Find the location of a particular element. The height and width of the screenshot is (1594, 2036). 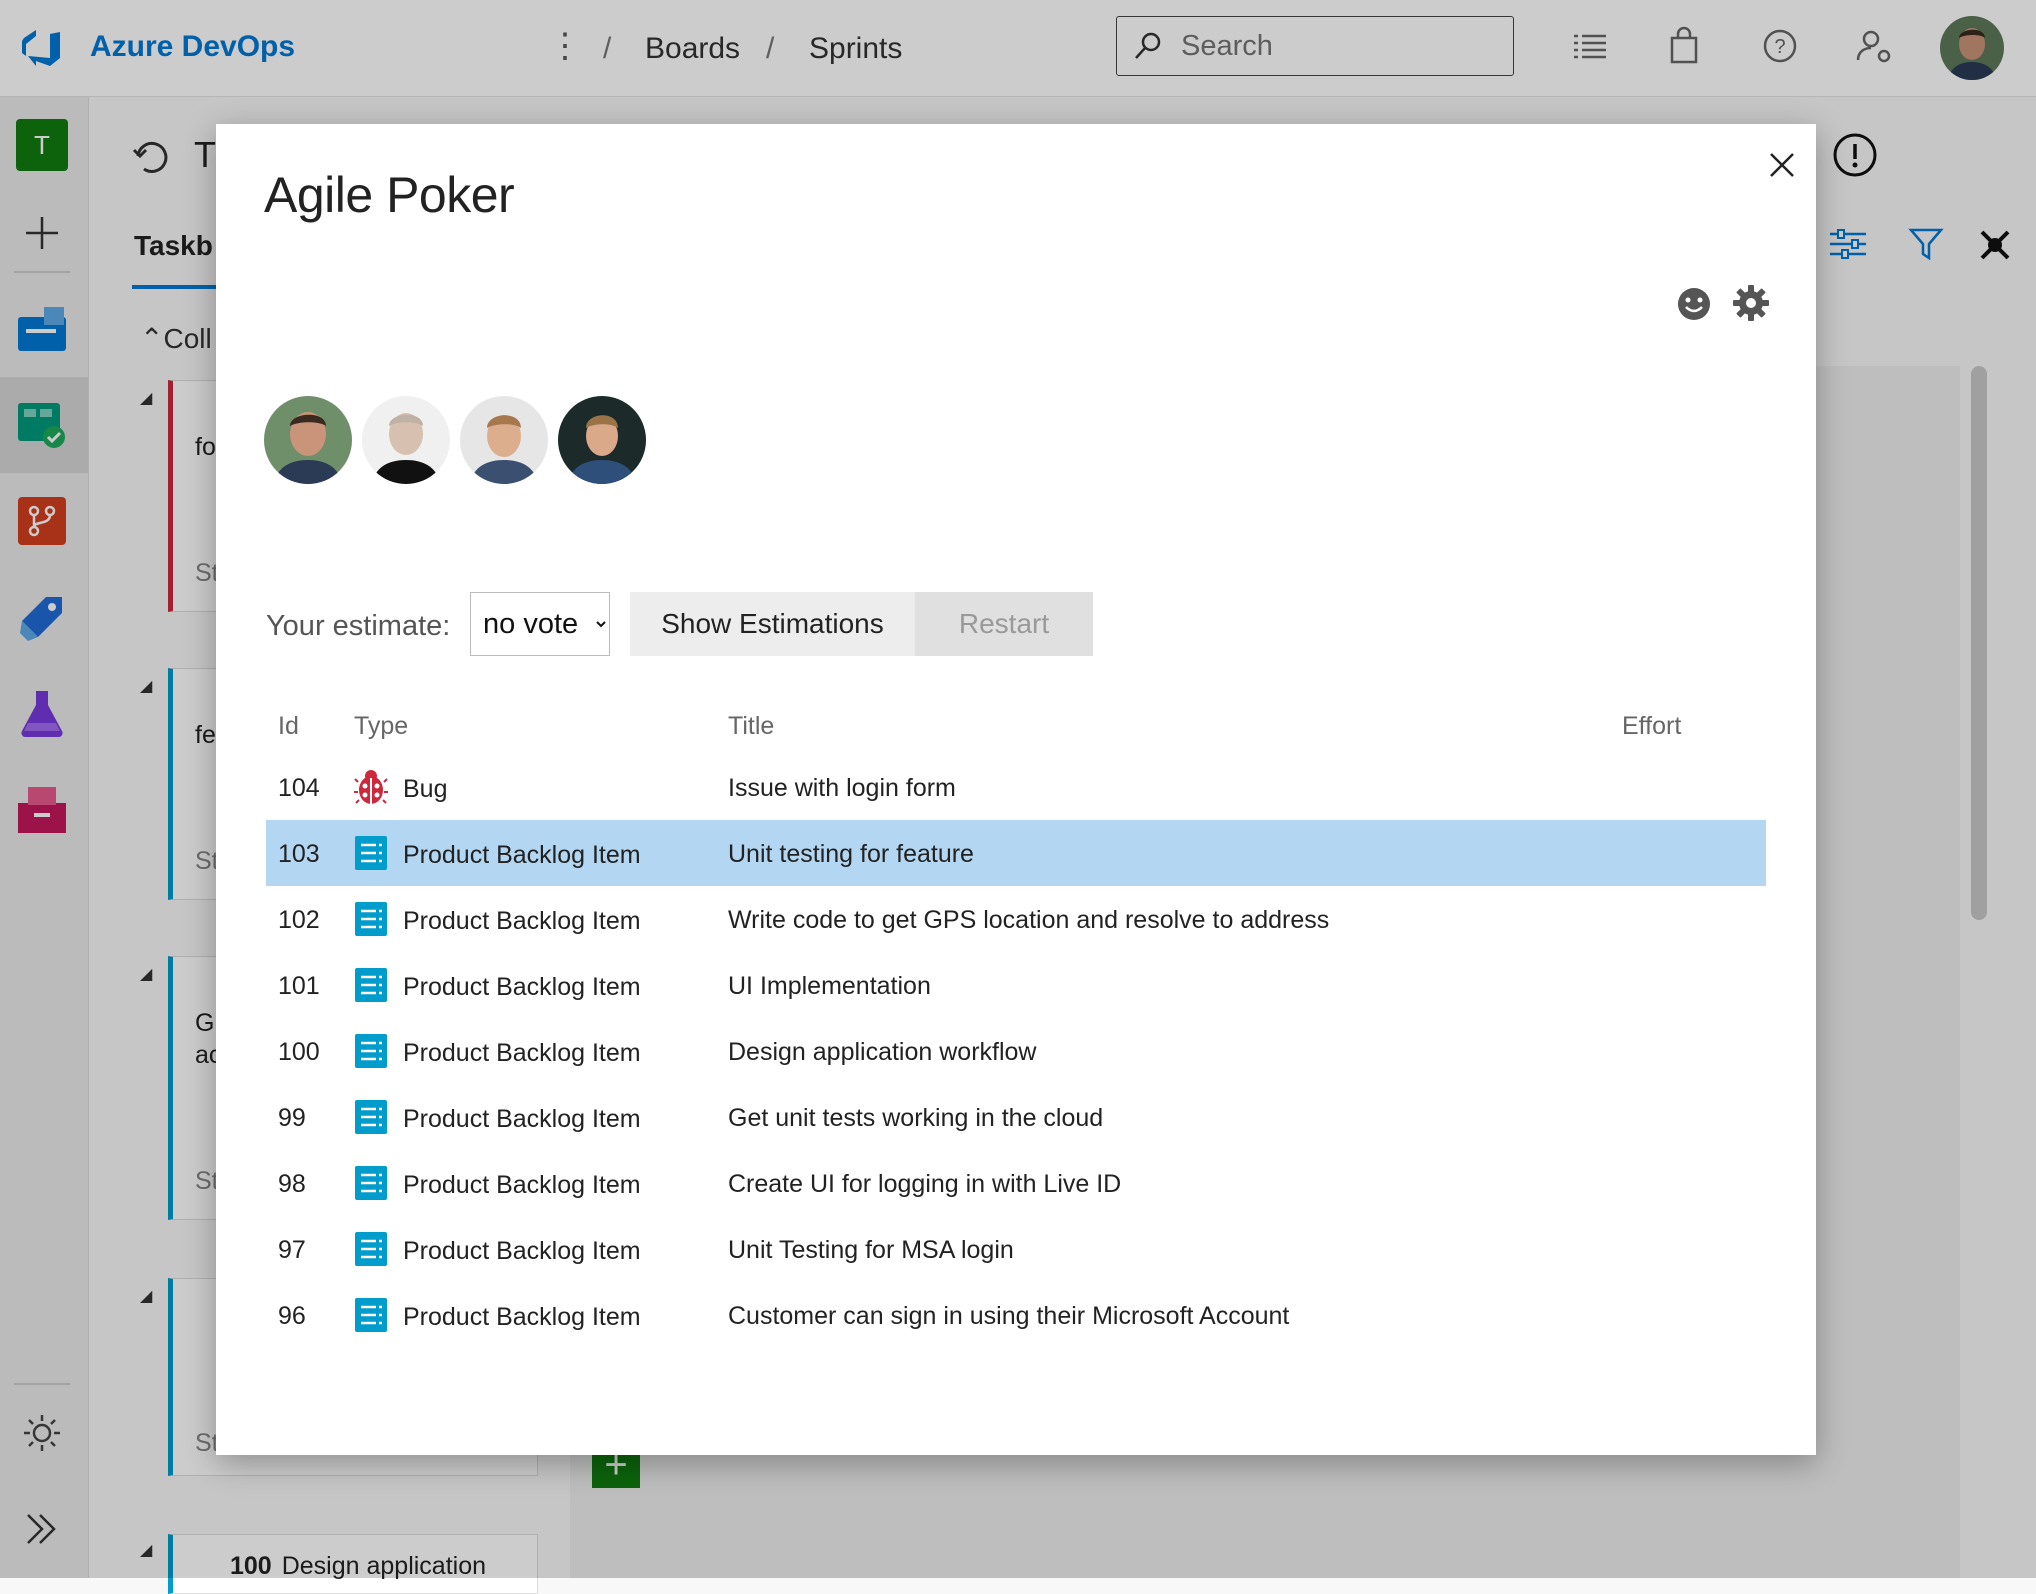

close-button is located at coordinates (1782, 166).